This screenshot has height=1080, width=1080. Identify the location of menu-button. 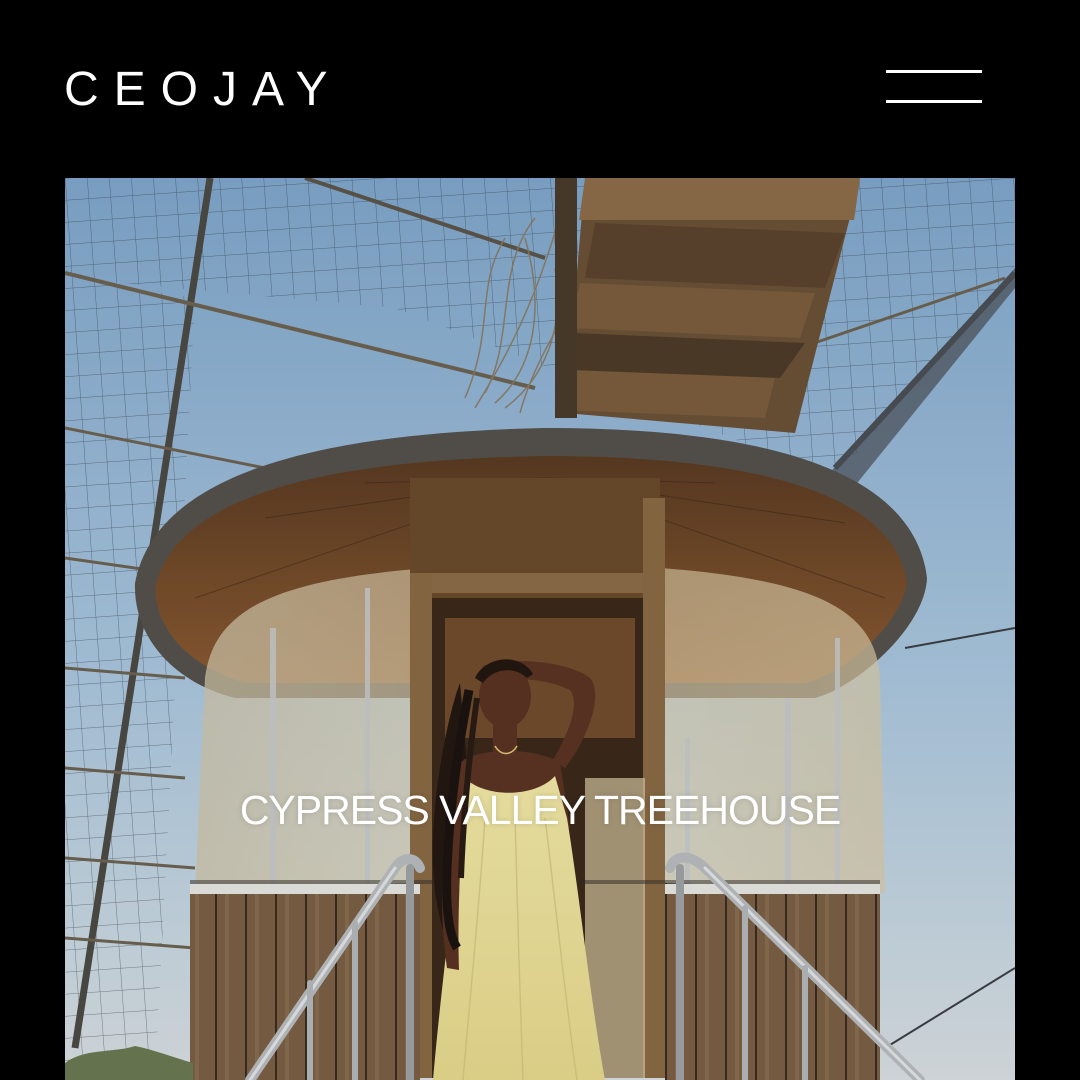
(934, 87).